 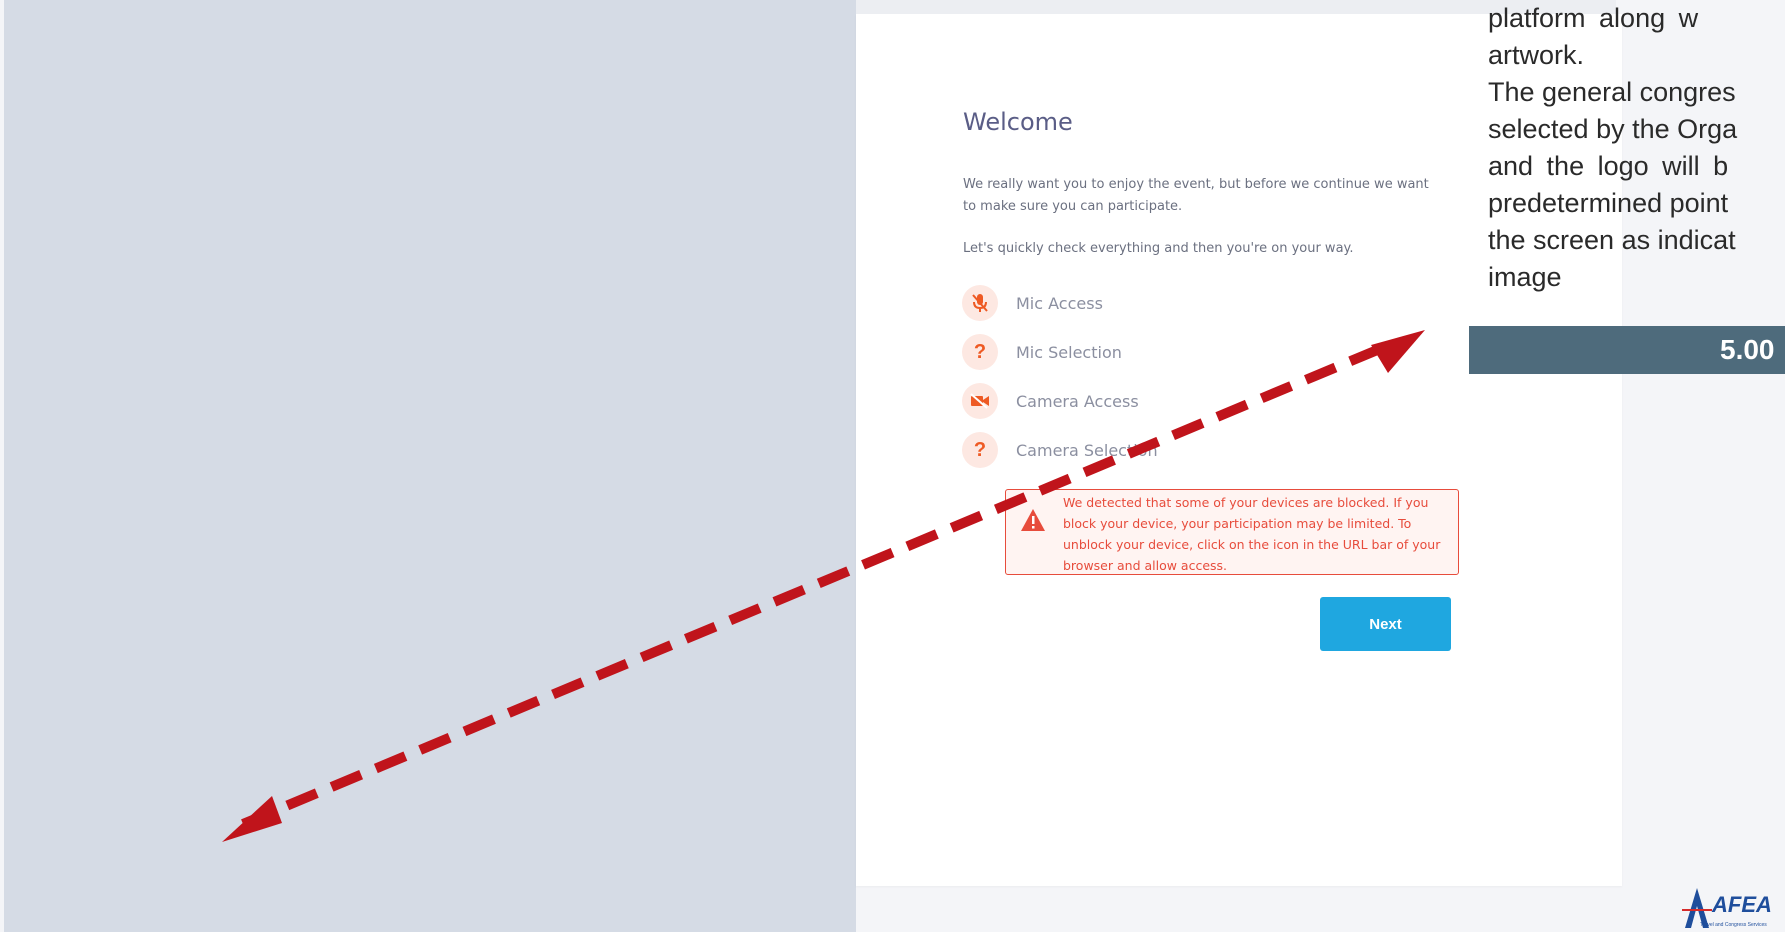 I want to click on logo-brand: AFEA, so click(x=1742, y=904).